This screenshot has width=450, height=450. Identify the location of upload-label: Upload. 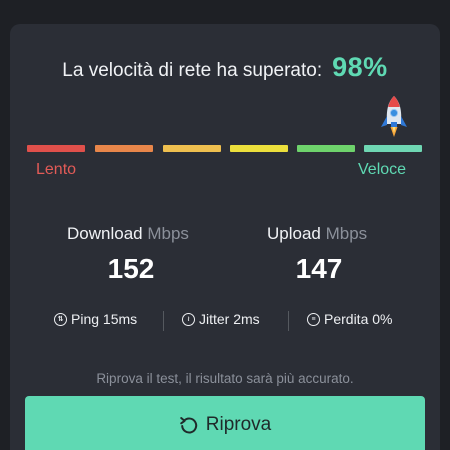
(294, 233).